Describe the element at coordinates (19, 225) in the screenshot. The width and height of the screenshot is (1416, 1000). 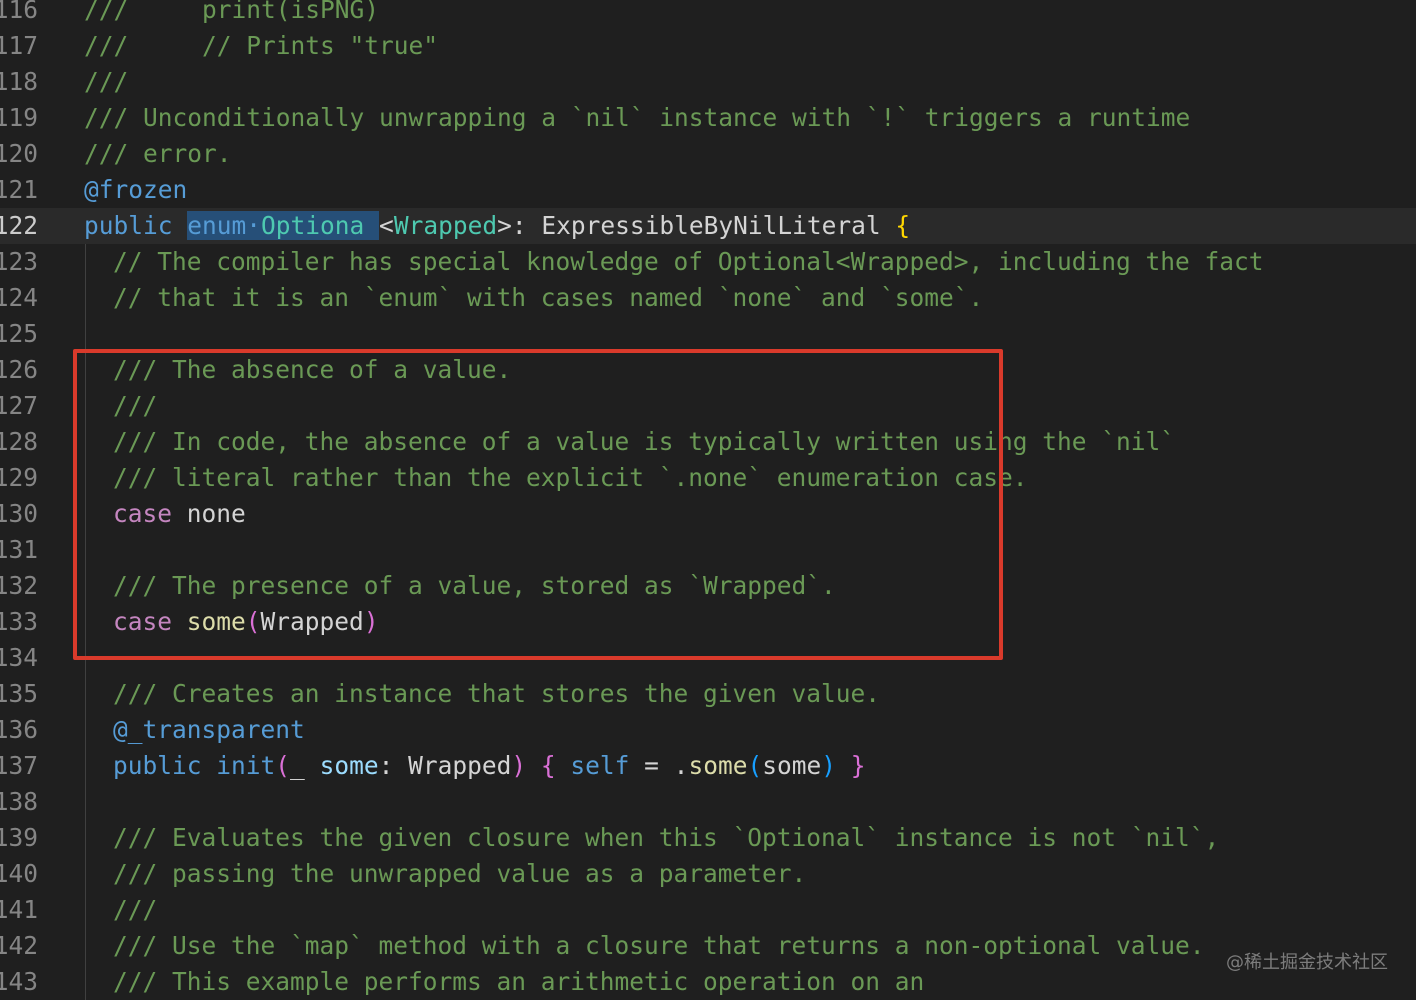
I see `line-number: 122` at that location.